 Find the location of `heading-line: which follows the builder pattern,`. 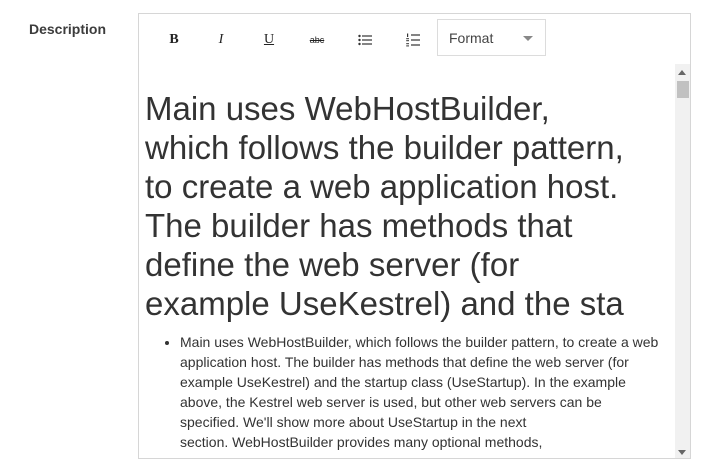

heading-line: which follows the builder pattern, is located at coordinates (384, 147).